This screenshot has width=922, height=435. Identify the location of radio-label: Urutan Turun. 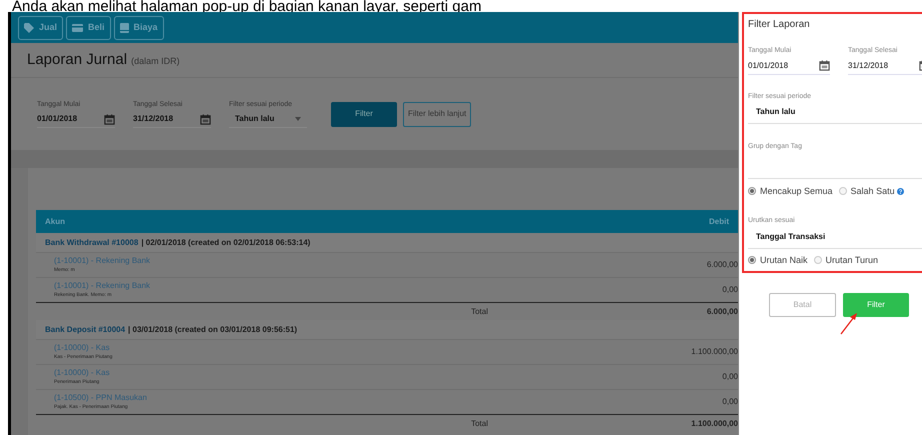
(852, 260).